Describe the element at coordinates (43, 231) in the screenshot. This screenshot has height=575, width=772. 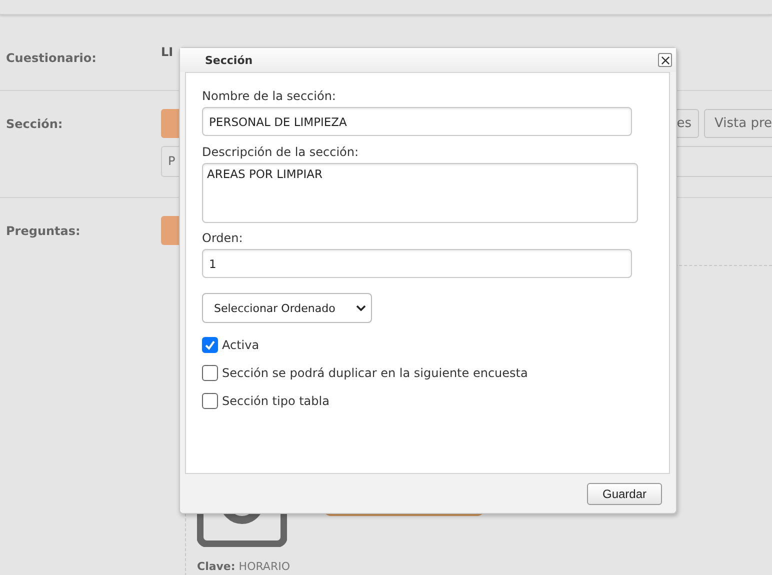
I see `row-label: Preguntas:` at that location.